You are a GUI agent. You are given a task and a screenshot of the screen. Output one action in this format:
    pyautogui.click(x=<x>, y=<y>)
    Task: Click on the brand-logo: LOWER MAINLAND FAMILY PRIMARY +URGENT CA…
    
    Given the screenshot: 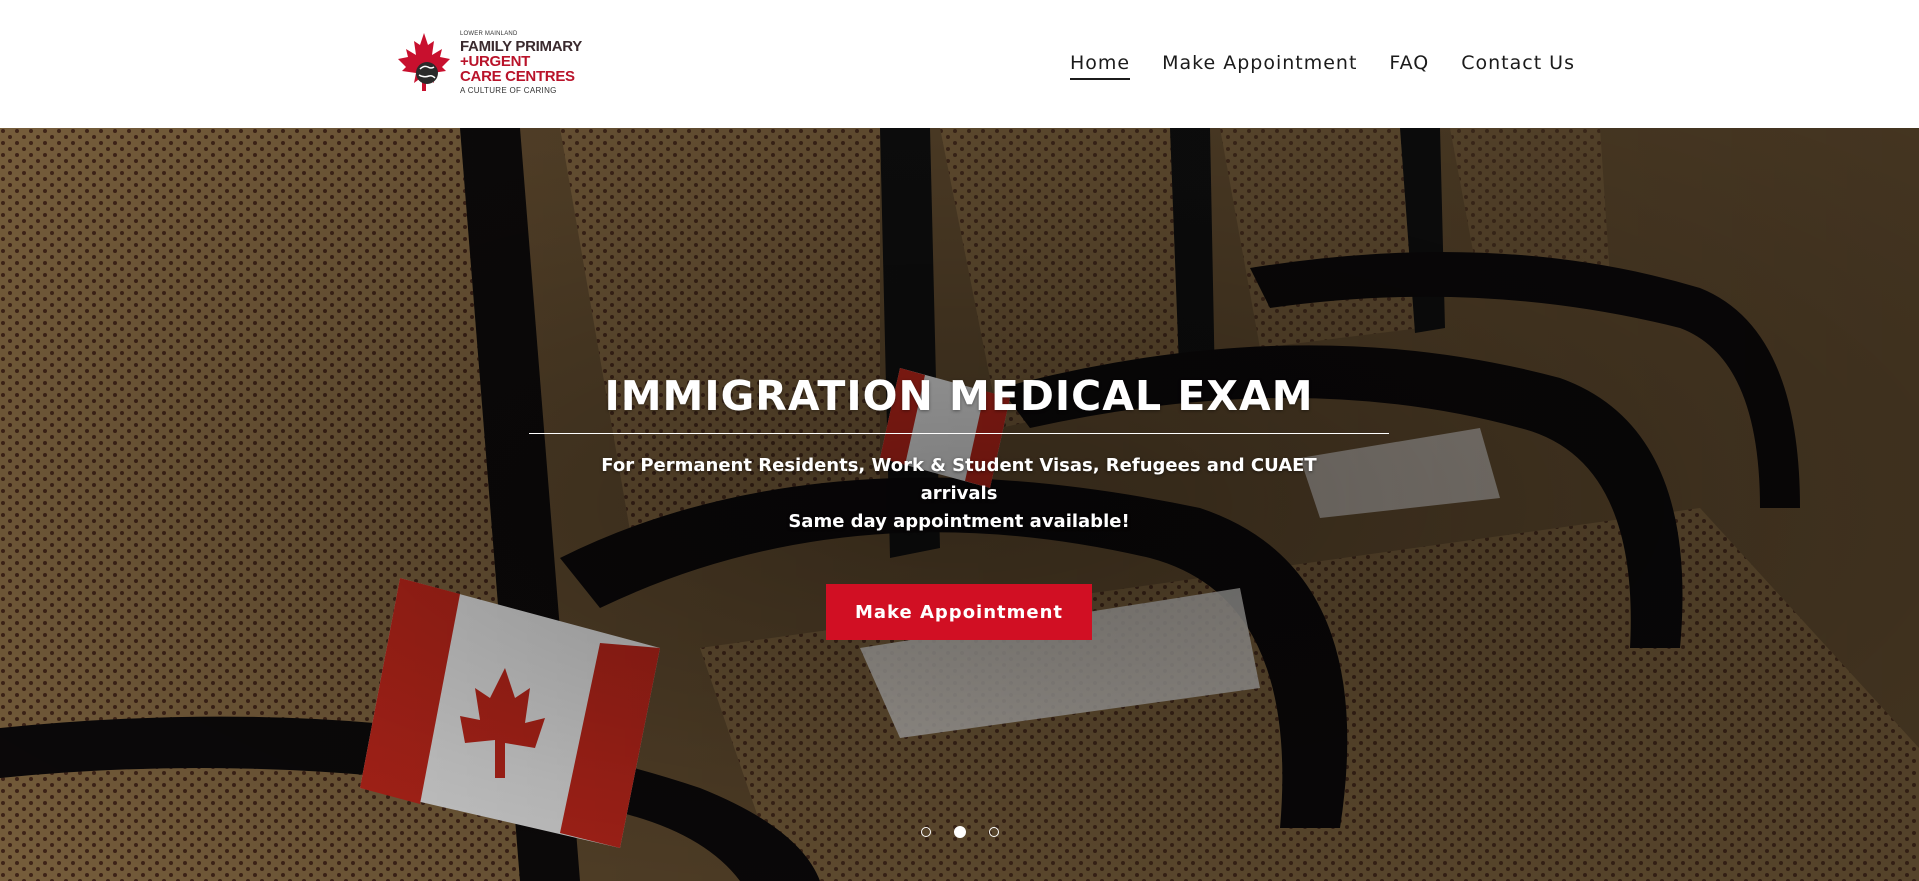 What is the action you would take?
    pyautogui.click(x=491, y=63)
    